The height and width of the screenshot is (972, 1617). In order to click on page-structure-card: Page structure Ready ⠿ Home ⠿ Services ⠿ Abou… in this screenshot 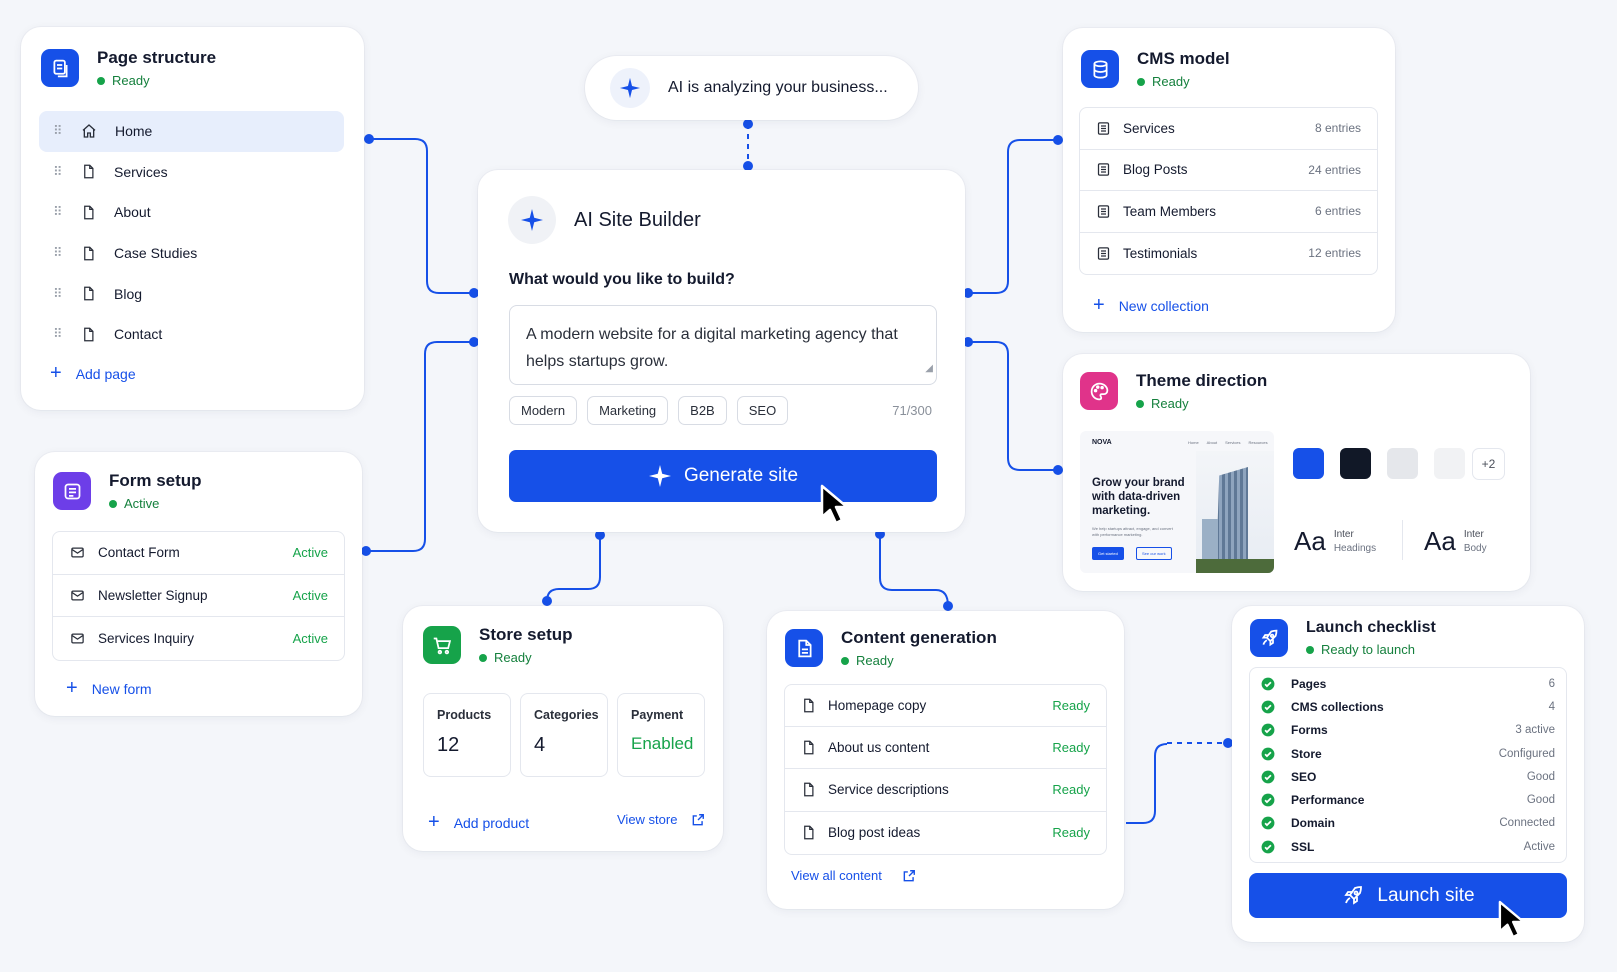, I will do `click(192, 218)`.